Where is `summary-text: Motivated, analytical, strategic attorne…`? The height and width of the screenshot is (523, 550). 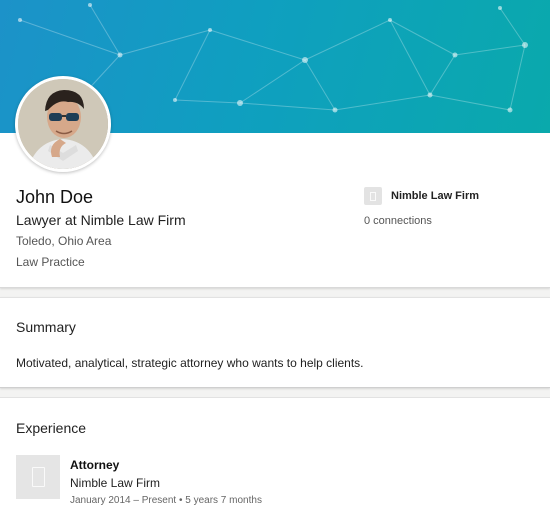
summary-text: Motivated, analytical, strategic attorne… is located at coordinates (190, 363).